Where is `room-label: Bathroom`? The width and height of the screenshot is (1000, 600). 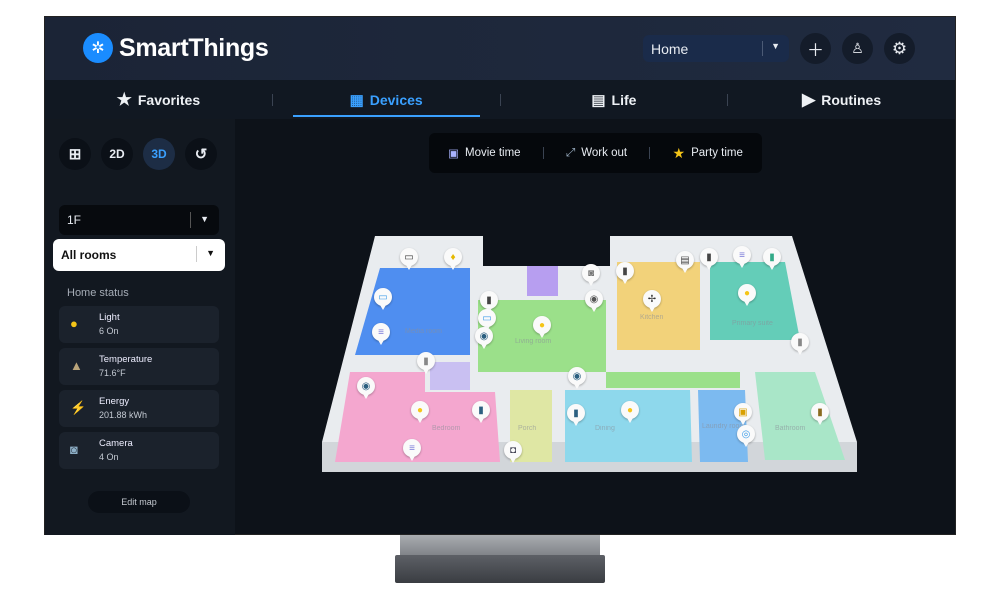 room-label: Bathroom is located at coordinates (790, 428).